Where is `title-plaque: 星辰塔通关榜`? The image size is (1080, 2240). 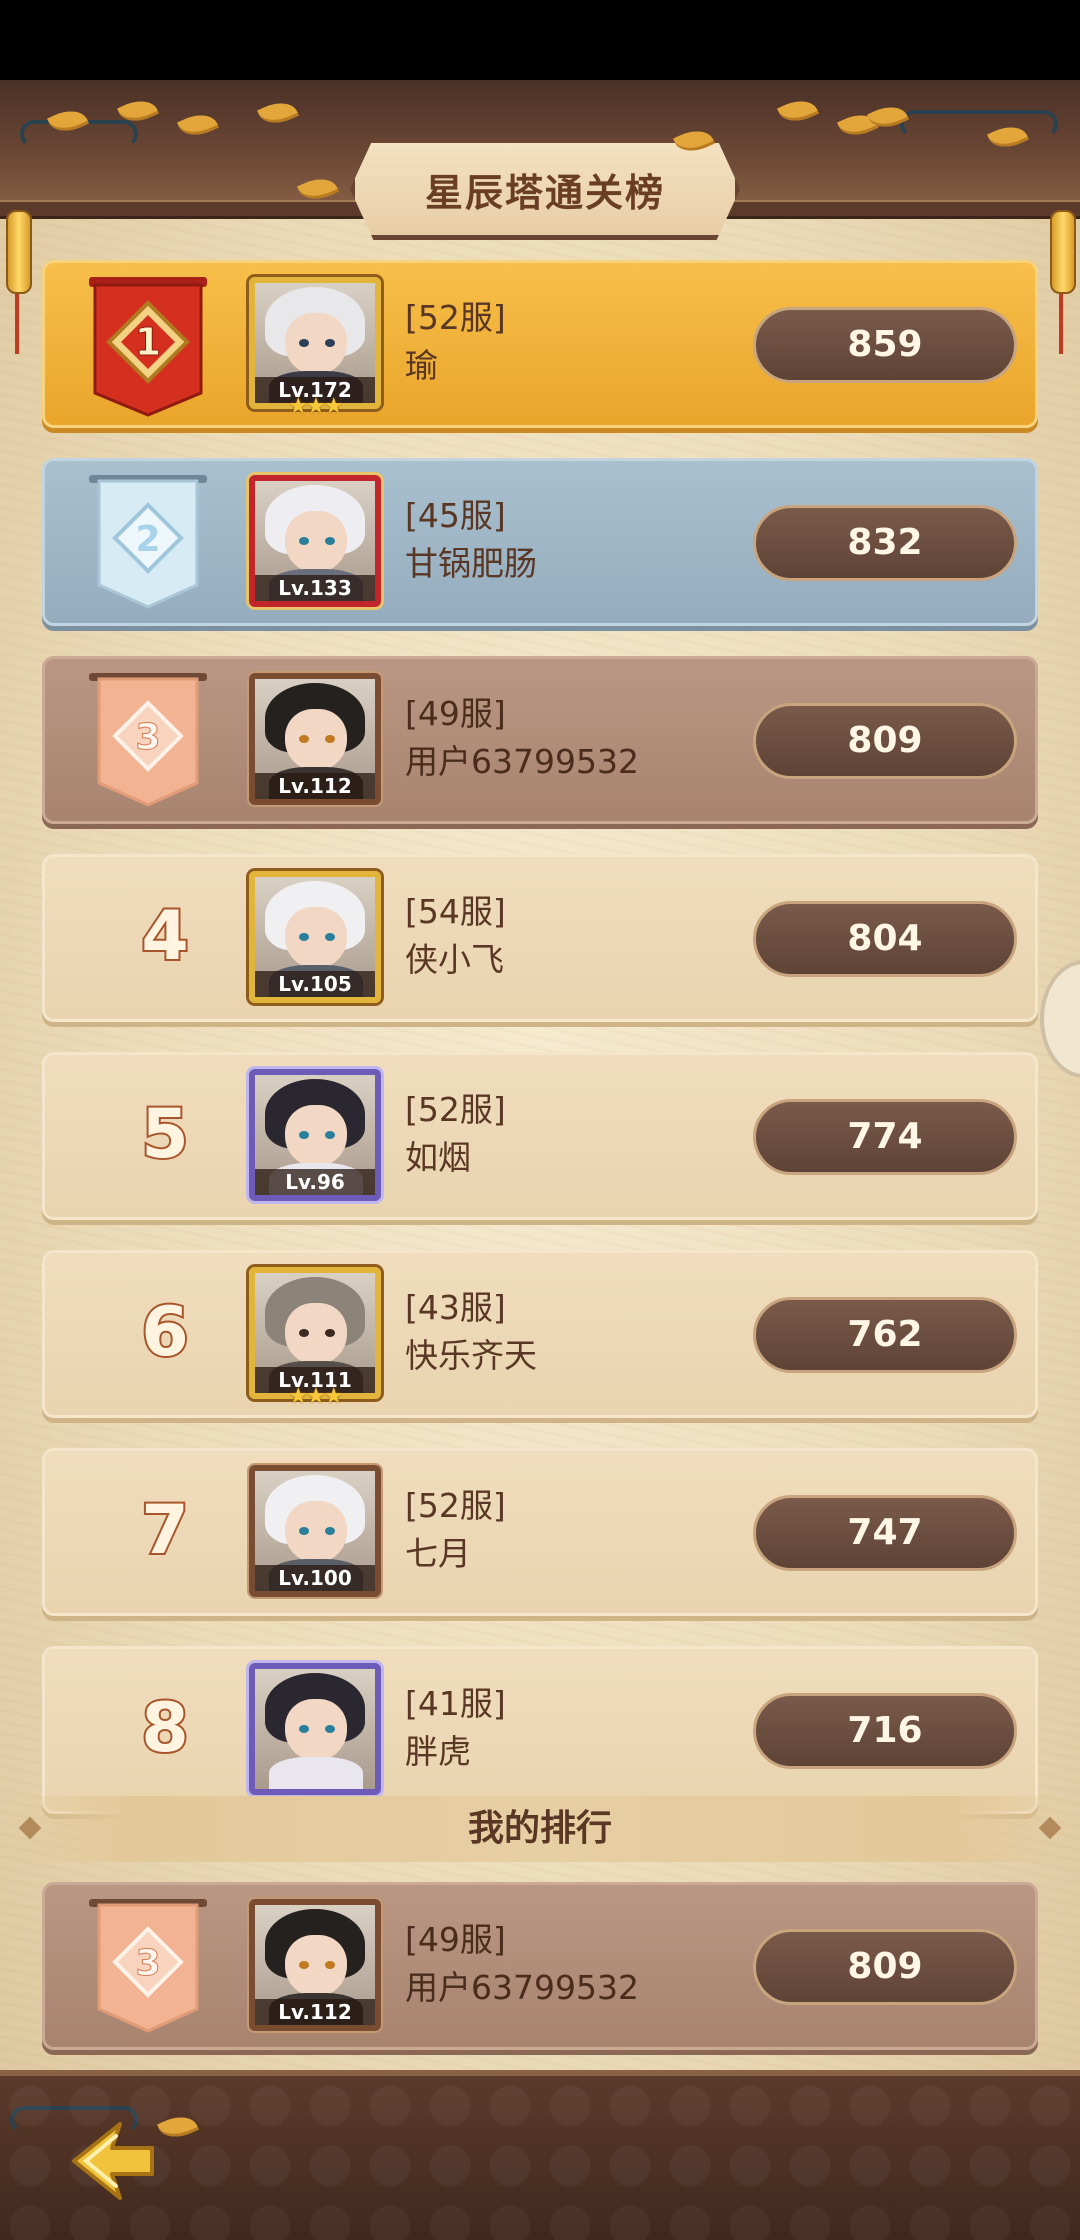 title-plaque: 星辰塔通关榜 is located at coordinates (545, 189).